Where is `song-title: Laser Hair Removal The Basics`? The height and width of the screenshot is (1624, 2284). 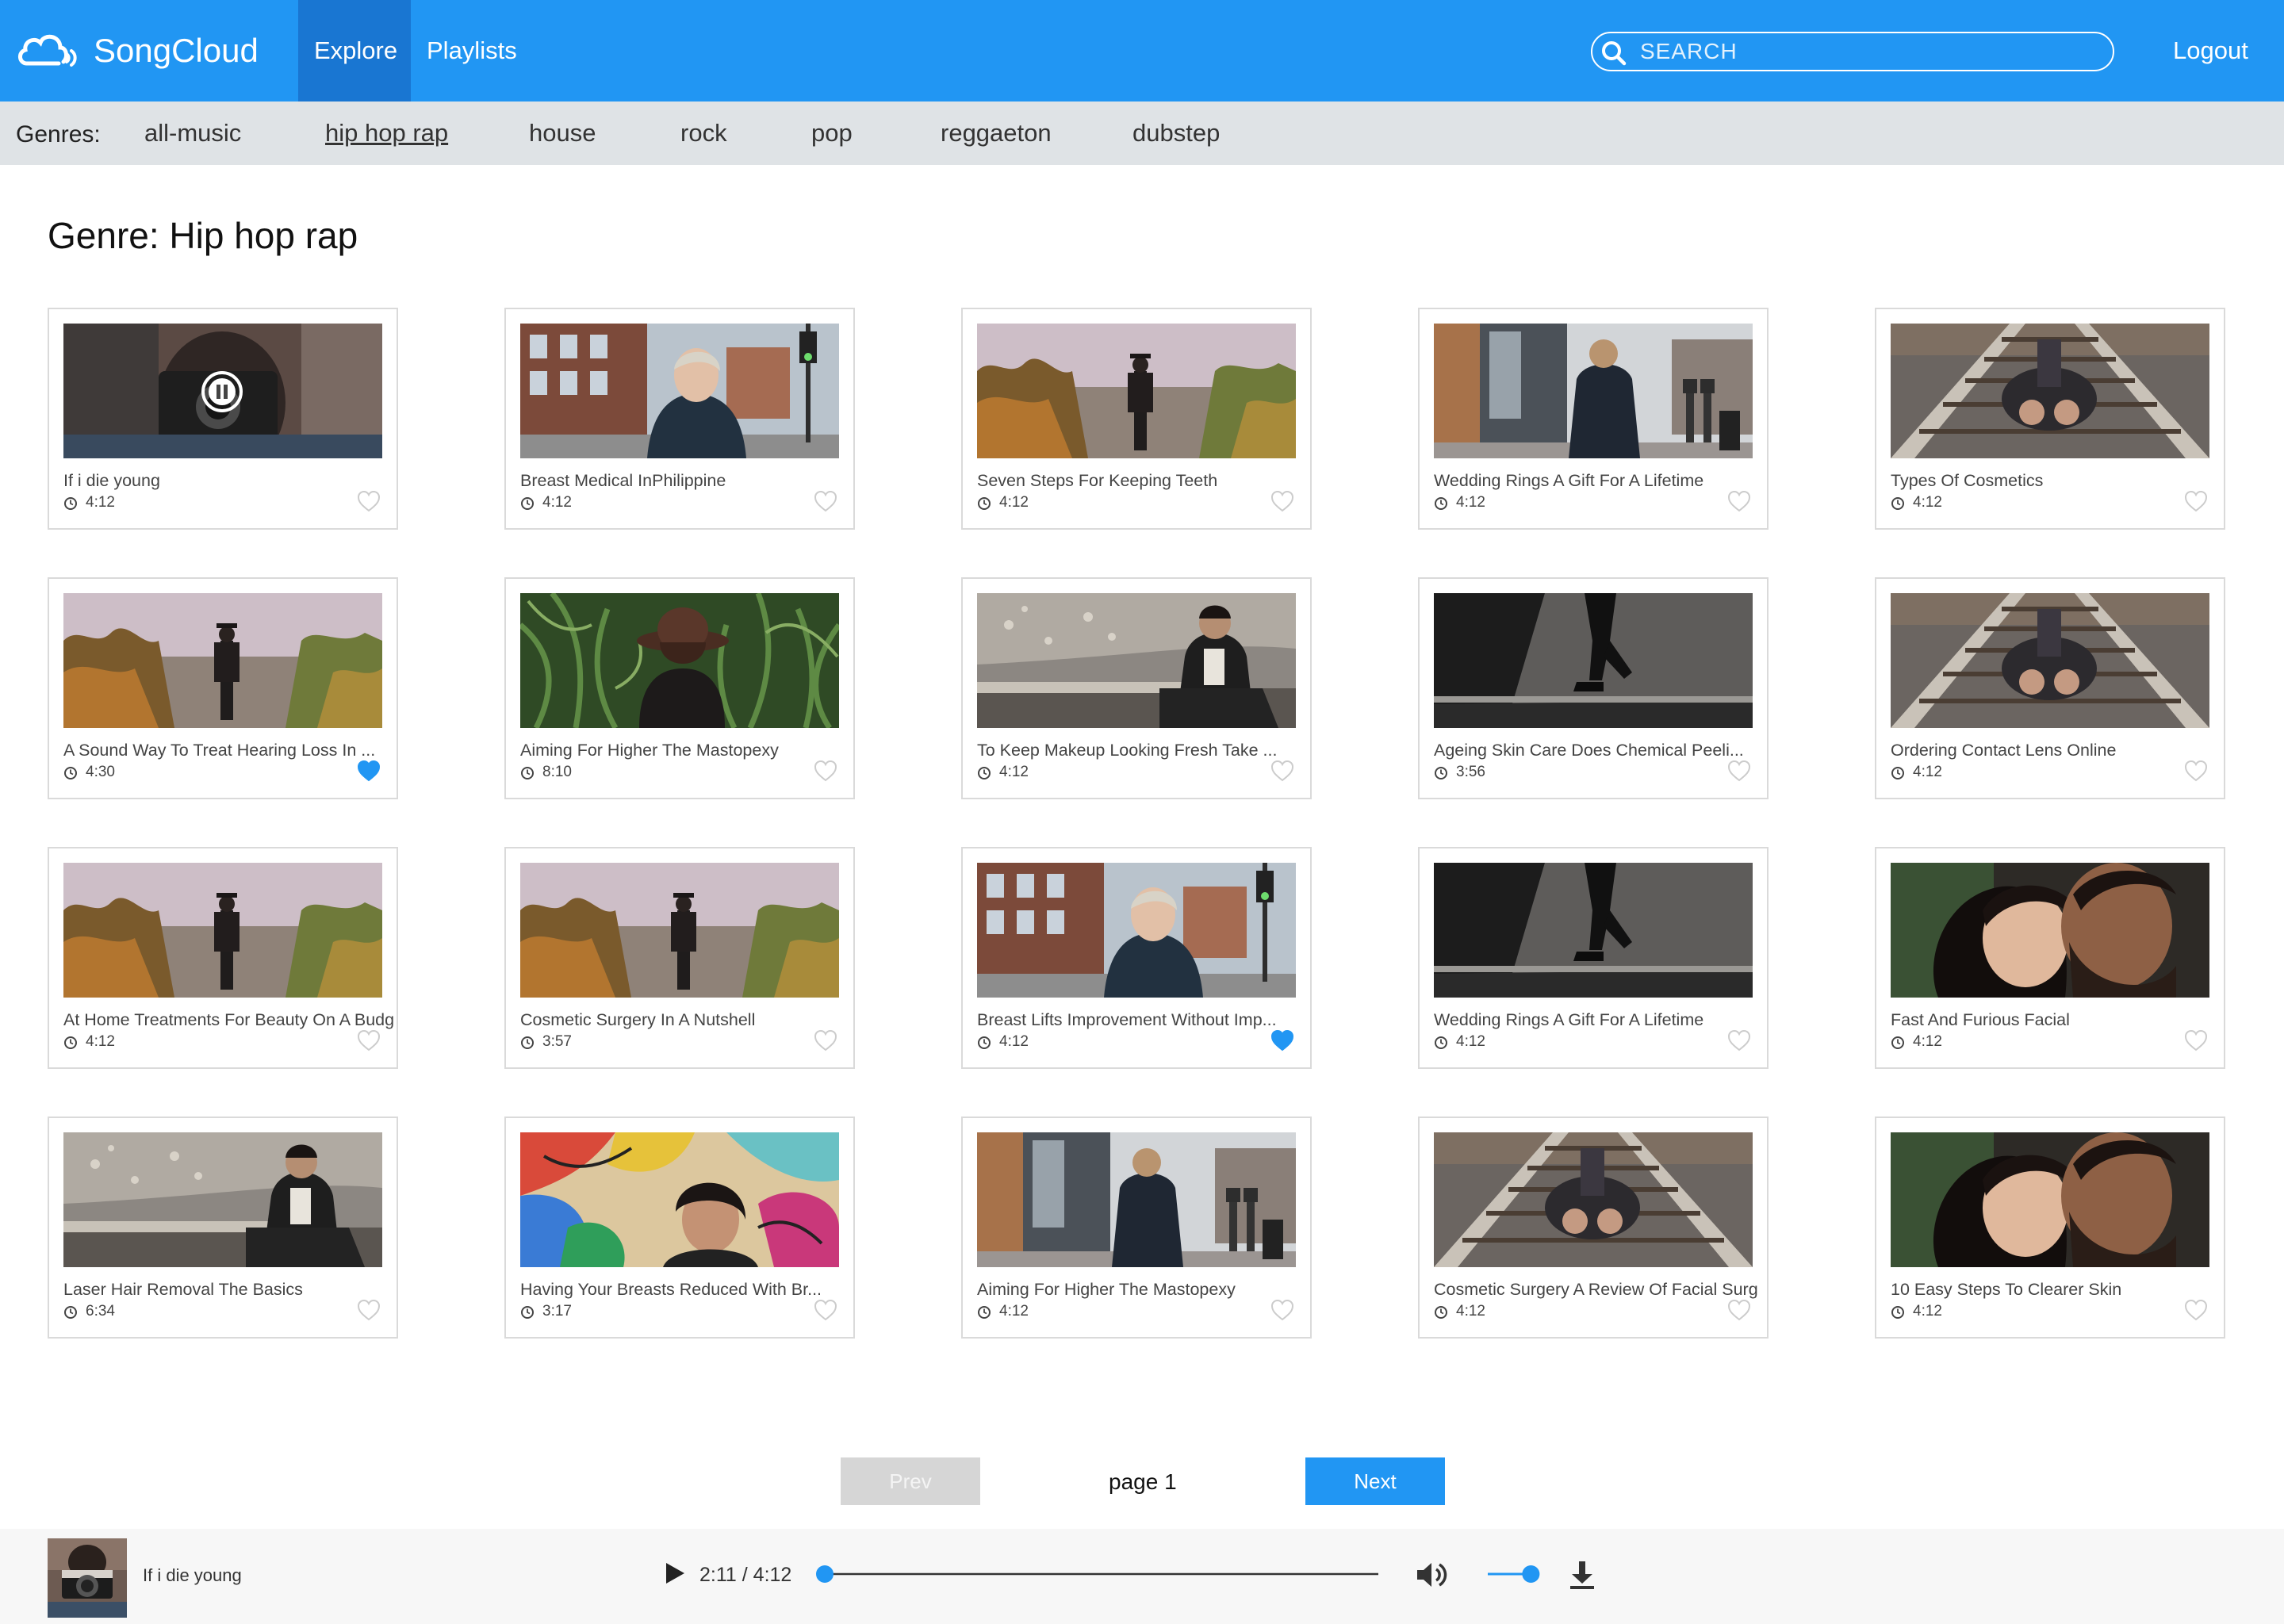
song-title: Laser Hair Removal The Basics is located at coordinates (183, 1289).